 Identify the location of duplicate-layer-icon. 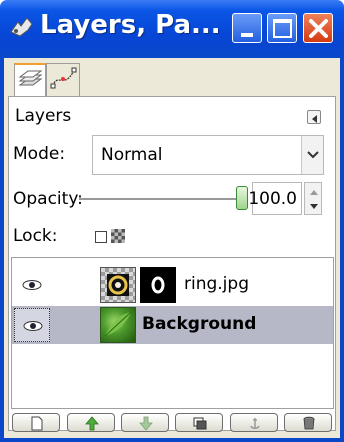
(200, 423).